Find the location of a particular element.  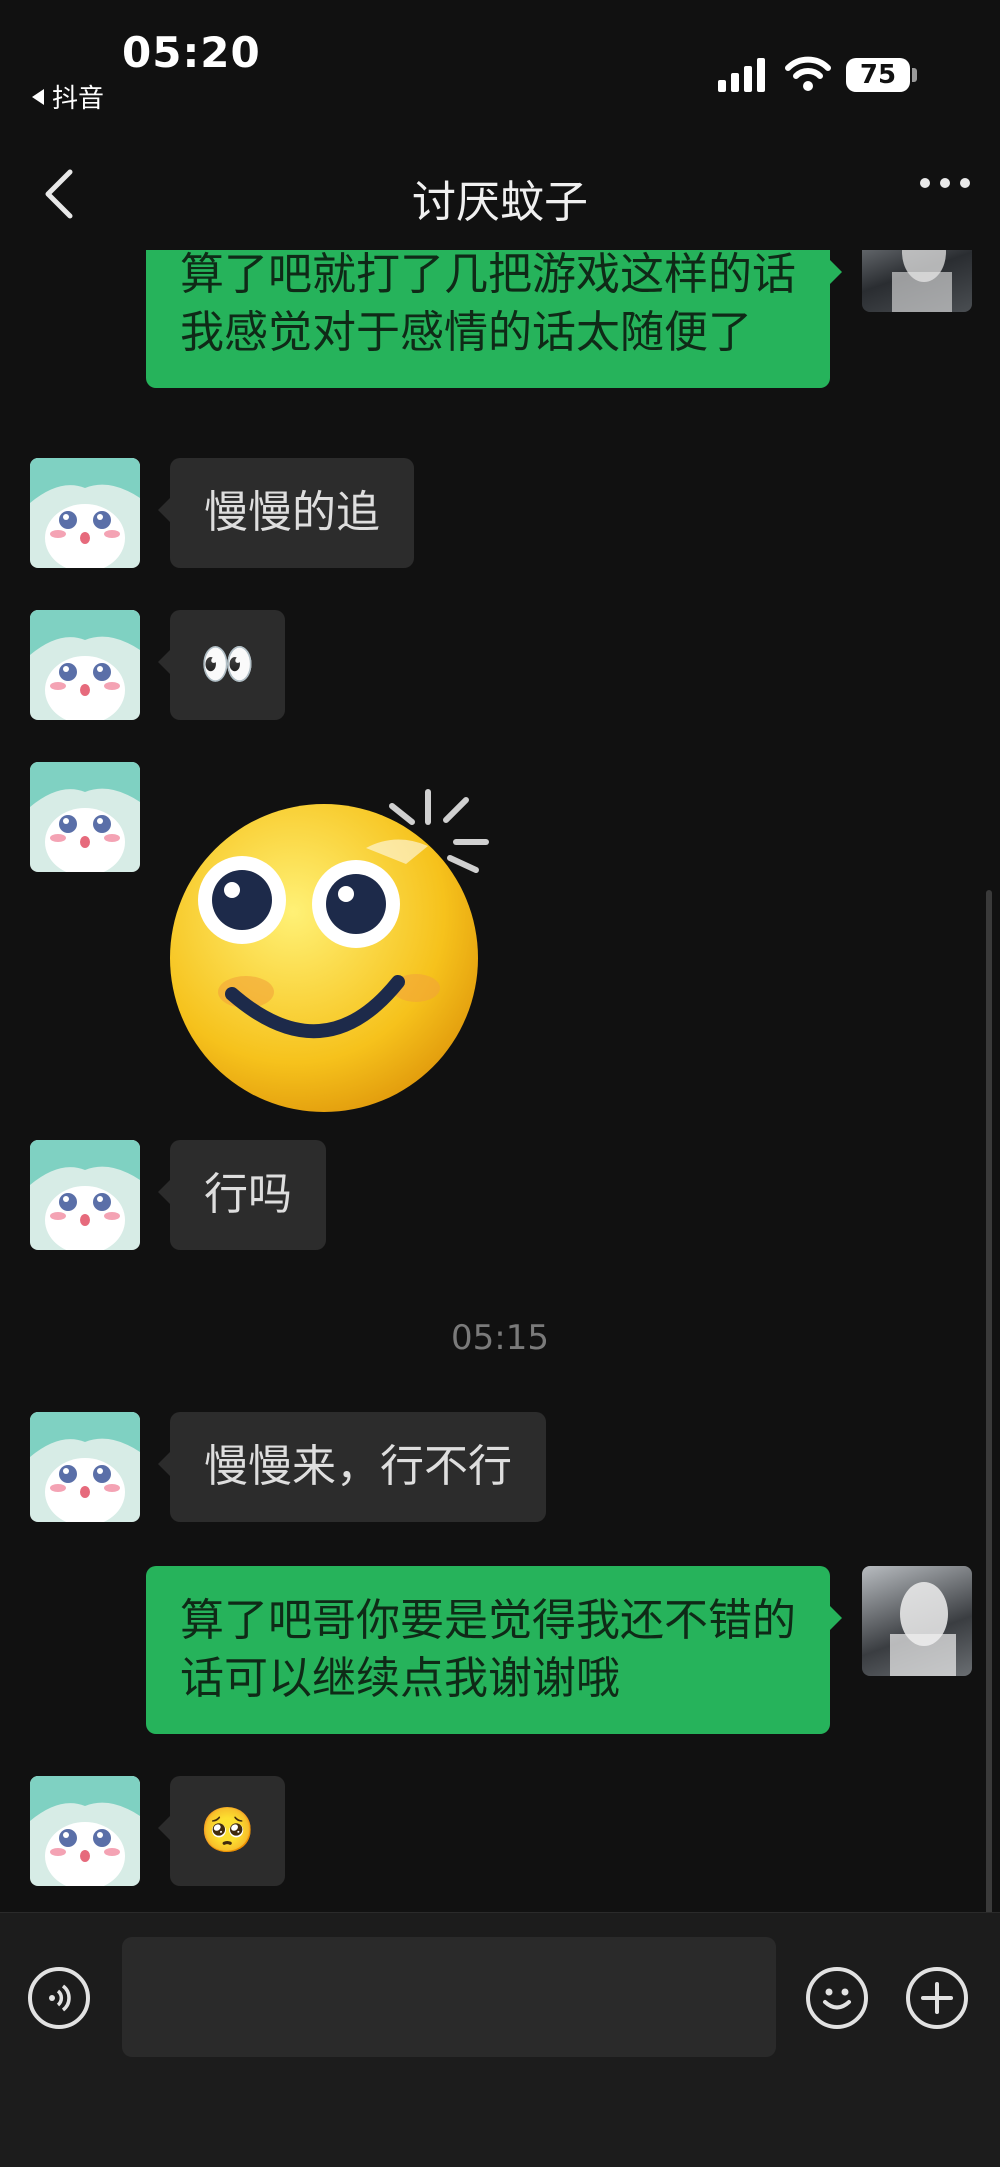

message-text: 慢慢来，行不行 is located at coordinates (358, 1466).